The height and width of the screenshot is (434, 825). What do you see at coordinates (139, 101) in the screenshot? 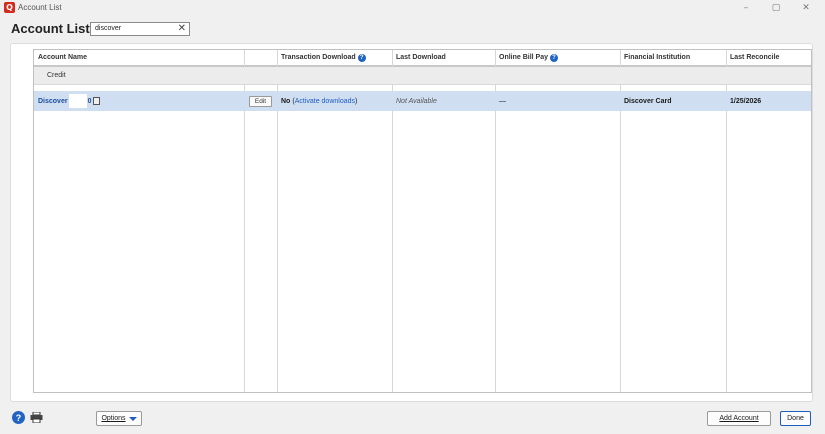
I see `account-name-cell: Discover 0` at bounding box center [139, 101].